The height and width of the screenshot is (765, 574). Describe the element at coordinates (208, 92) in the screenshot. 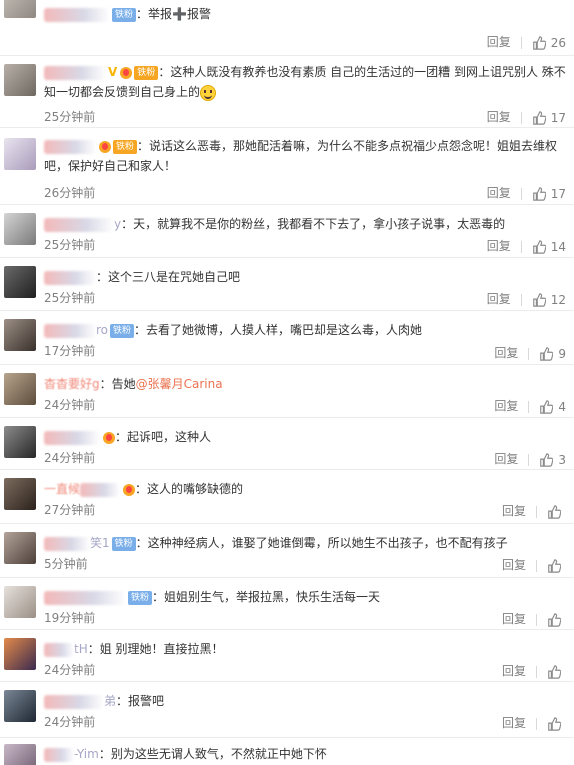

I see `smile-emoji-icon` at that location.